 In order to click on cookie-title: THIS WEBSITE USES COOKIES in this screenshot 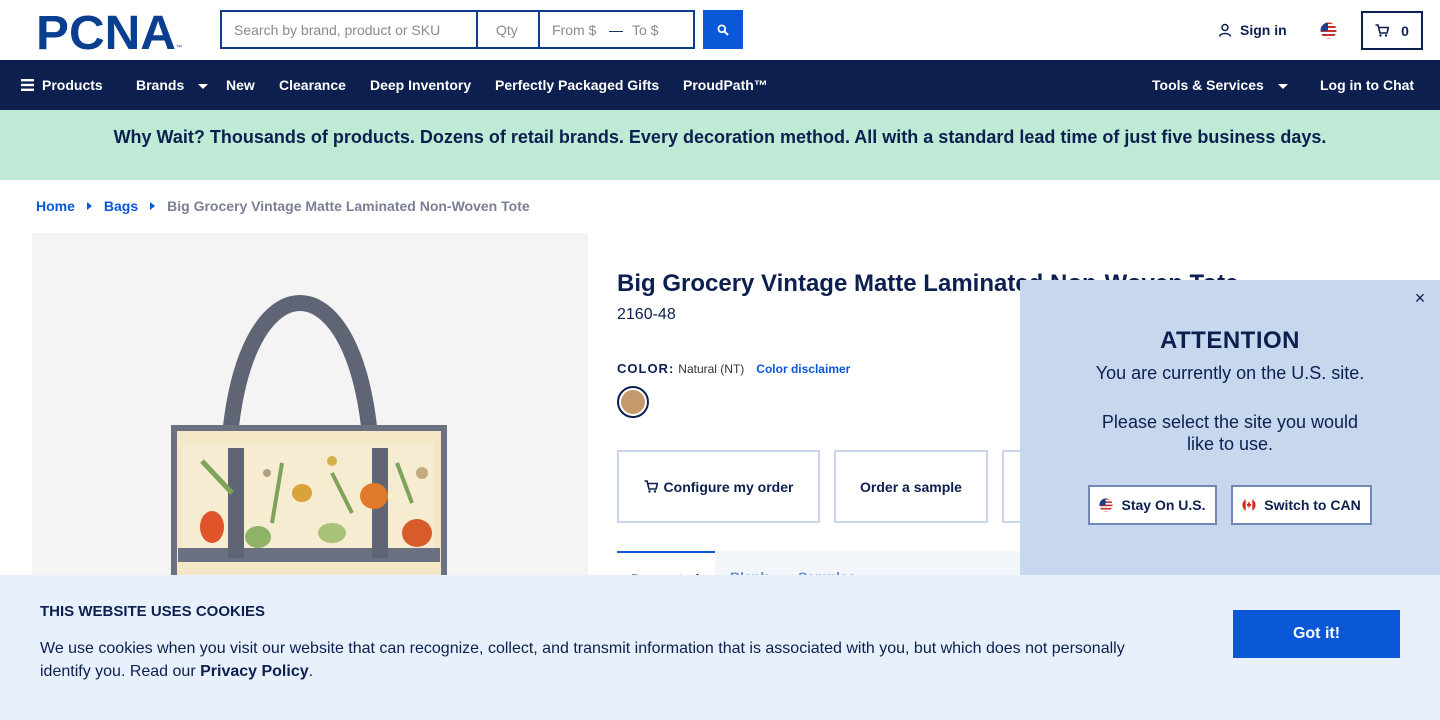, I will do `click(153, 611)`.